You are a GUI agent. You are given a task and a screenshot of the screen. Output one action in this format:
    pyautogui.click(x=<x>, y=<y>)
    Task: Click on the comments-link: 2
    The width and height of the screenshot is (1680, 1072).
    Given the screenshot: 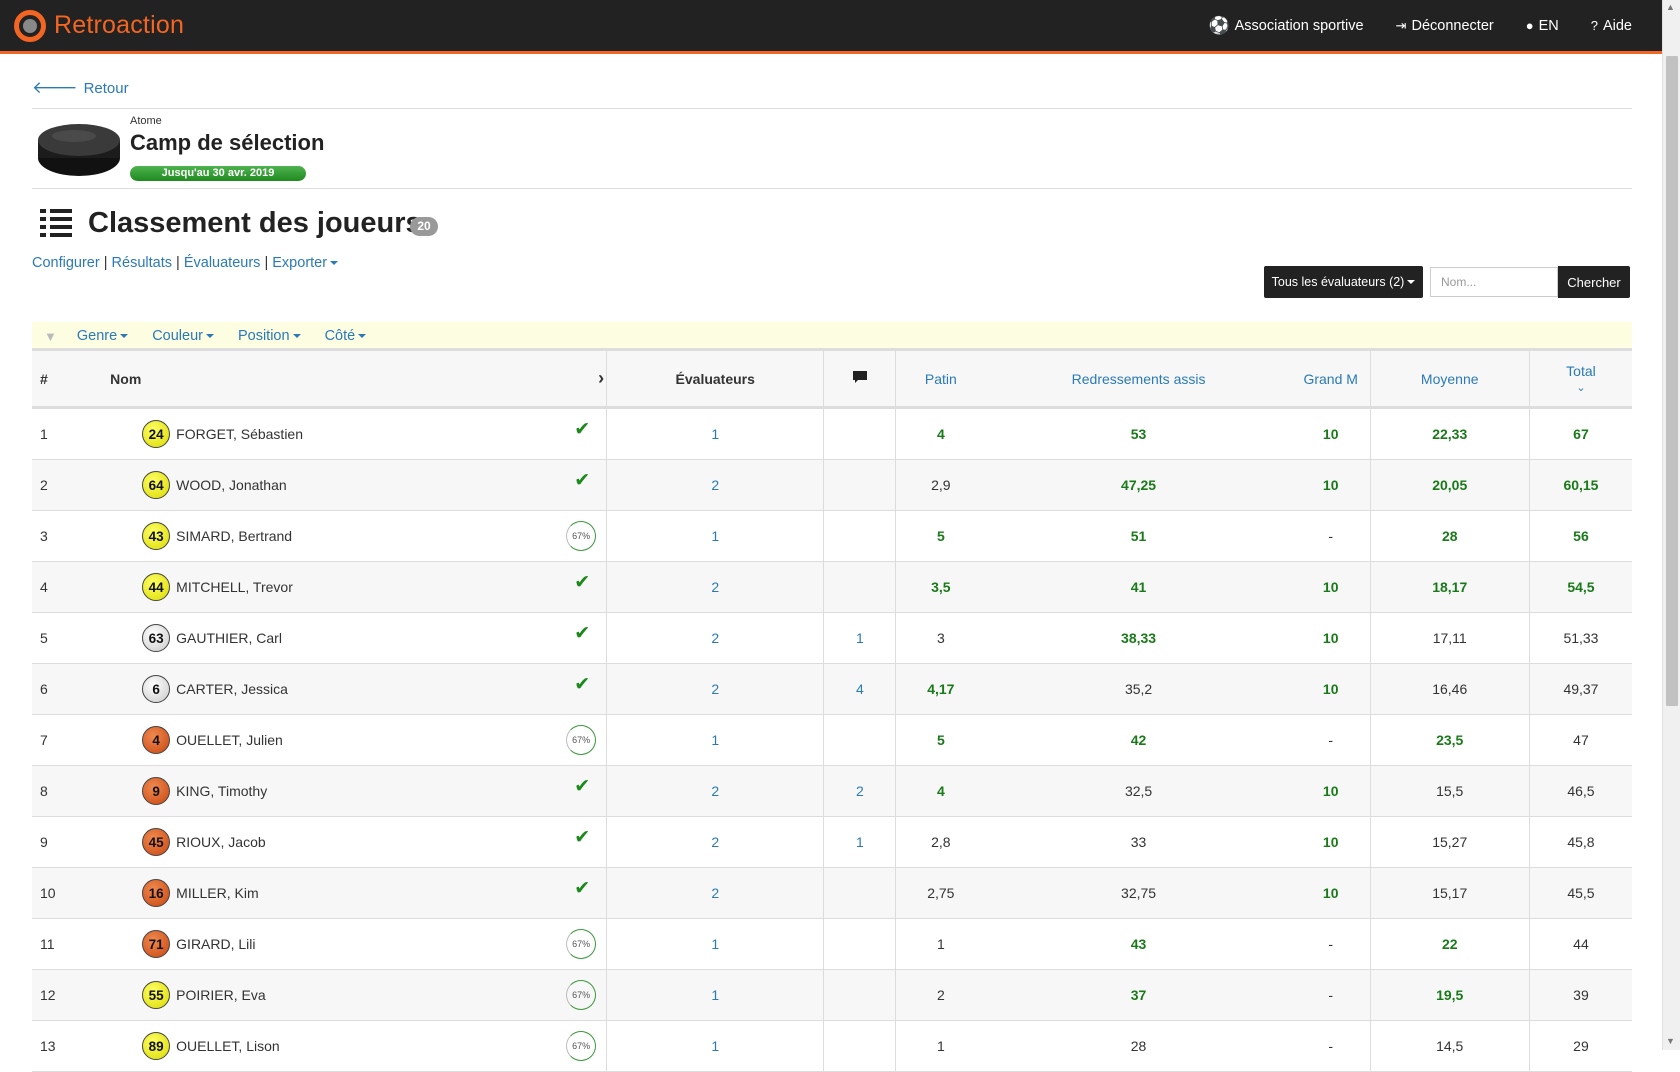 What is the action you would take?
    pyautogui.click(x=860, y=791)
    